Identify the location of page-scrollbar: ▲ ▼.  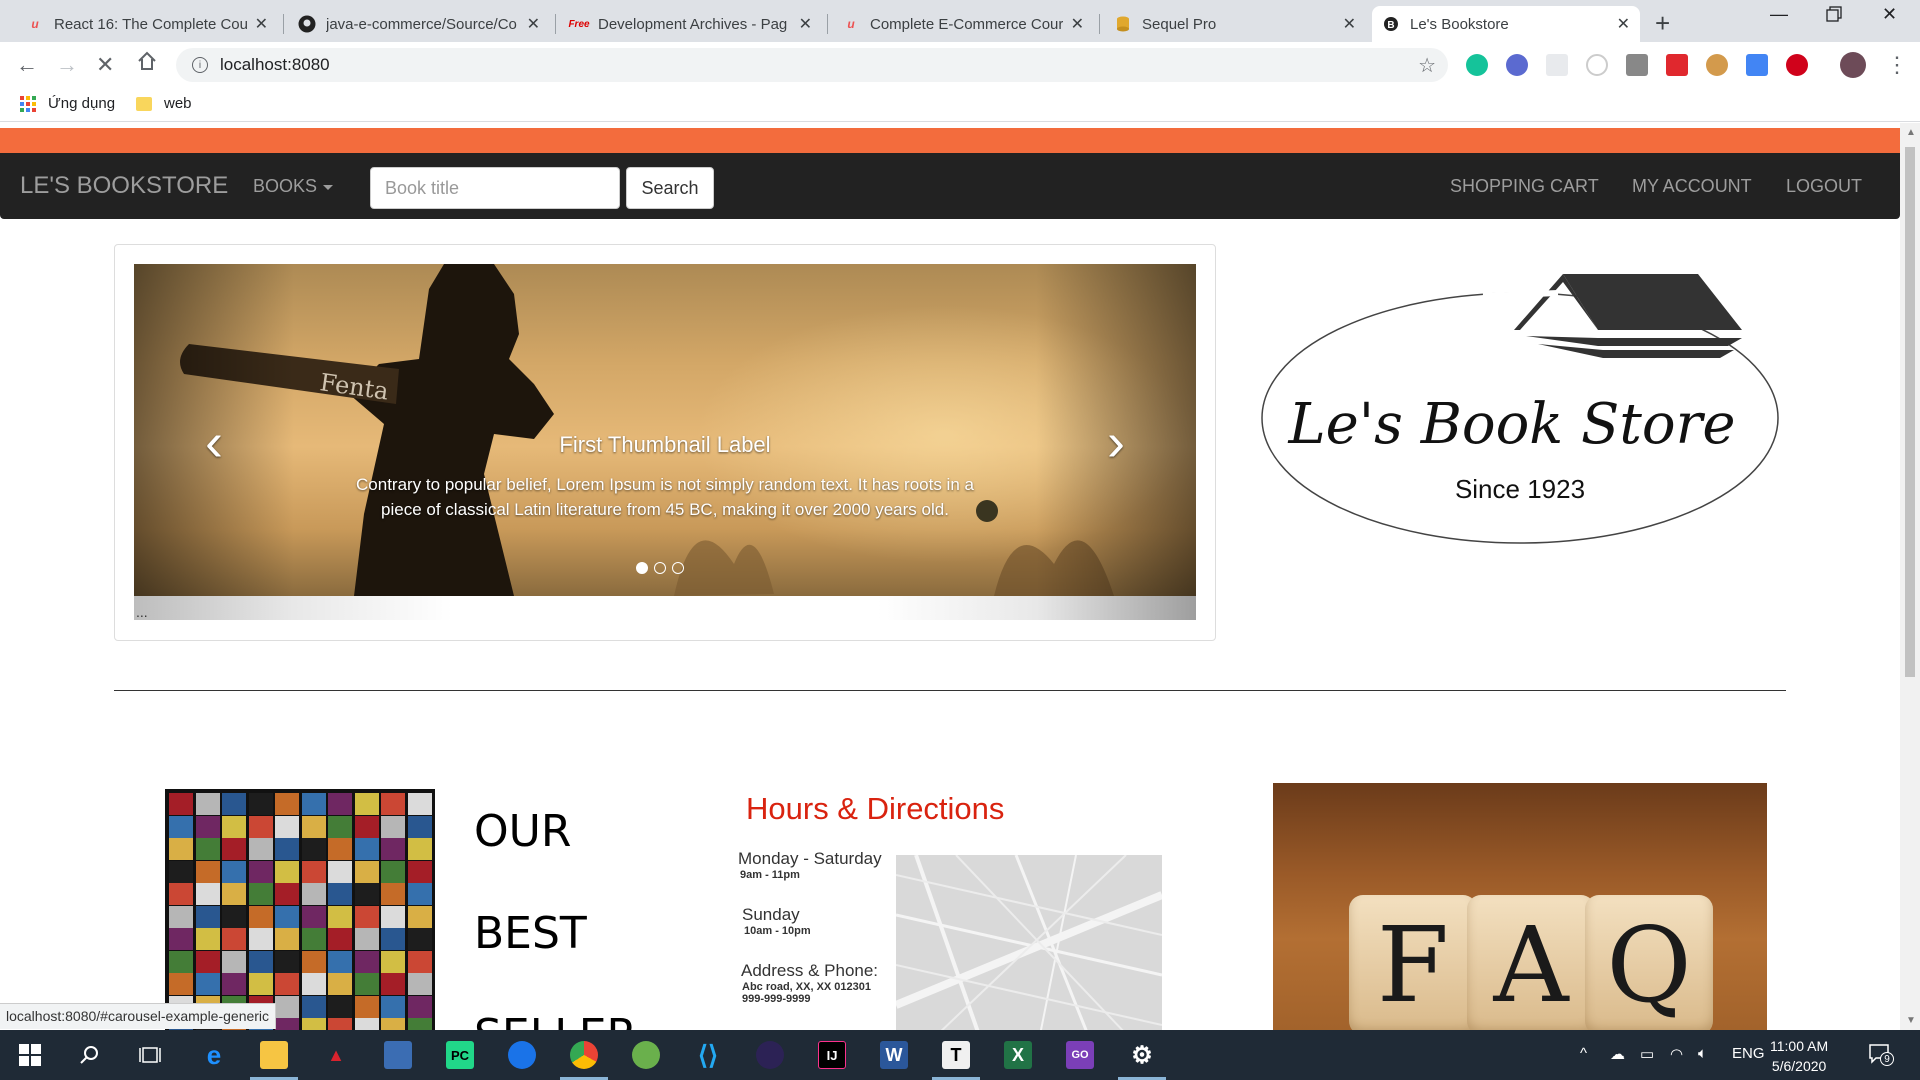
(1910, 576).